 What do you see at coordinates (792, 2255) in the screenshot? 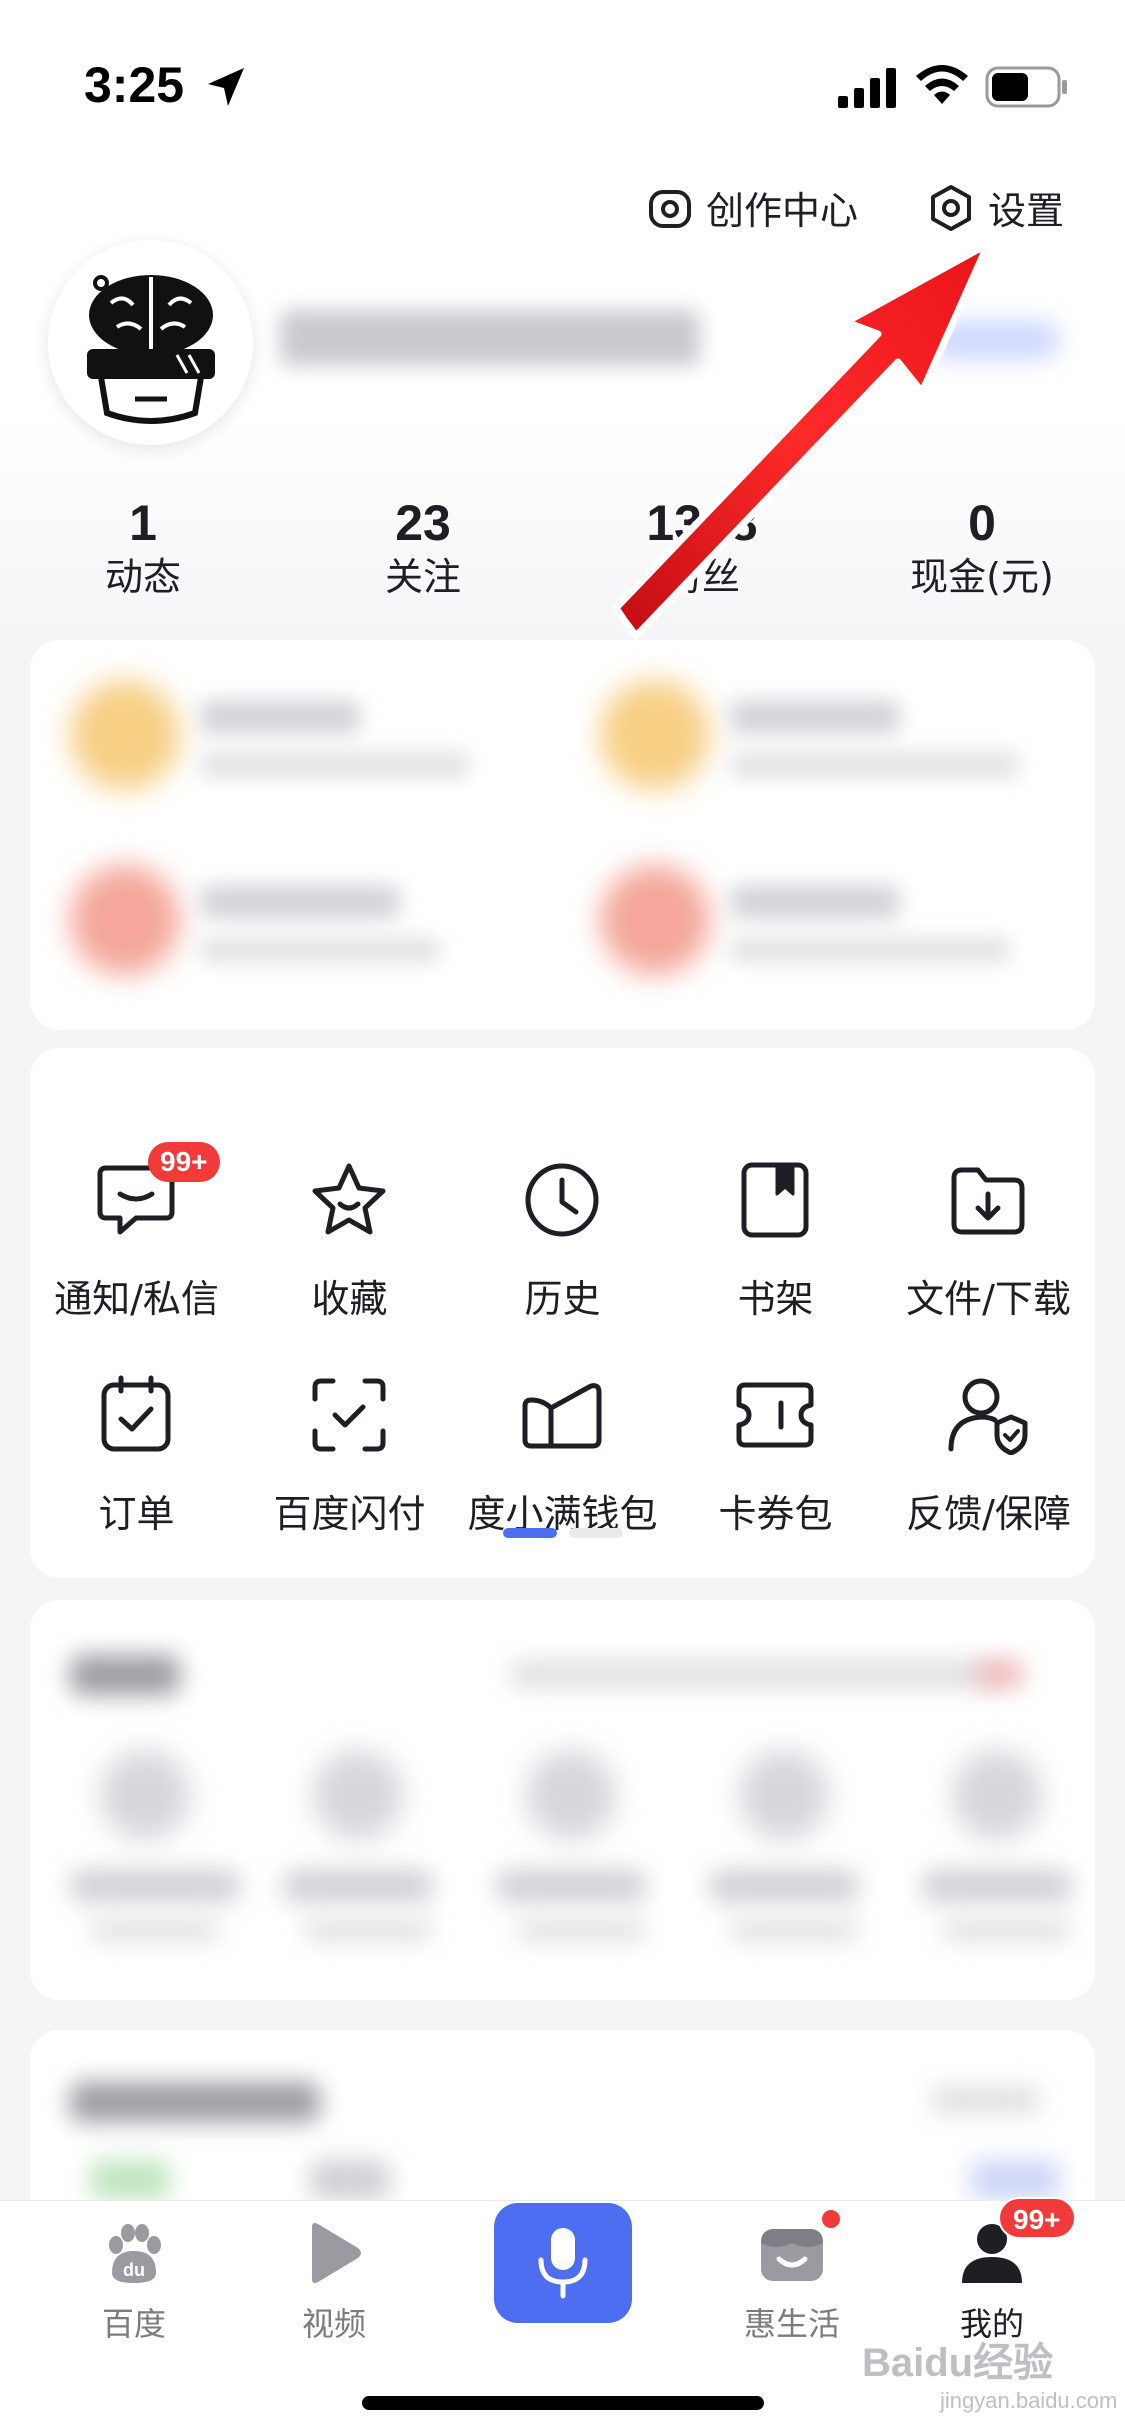
I see `life-service-icon` at bounding box center [792, 2255].